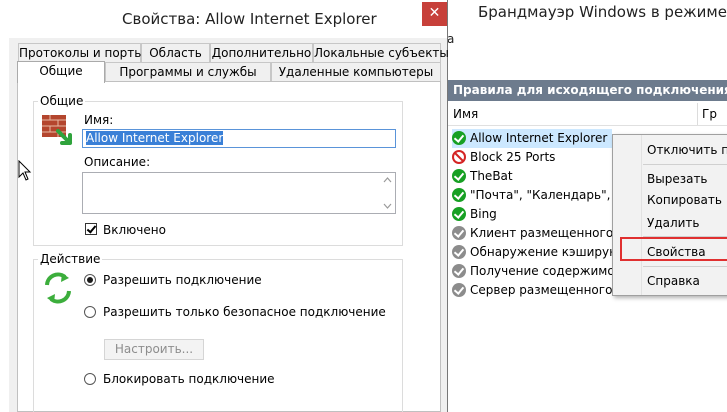 Image resolution: width=727 pixels, height=412 pixels. What do you see at coordinates (602, 12) in the screenshot?
I see `firewall-window-title: Брандмауэр Windows в режиме по` at bounding box center [602, 12].